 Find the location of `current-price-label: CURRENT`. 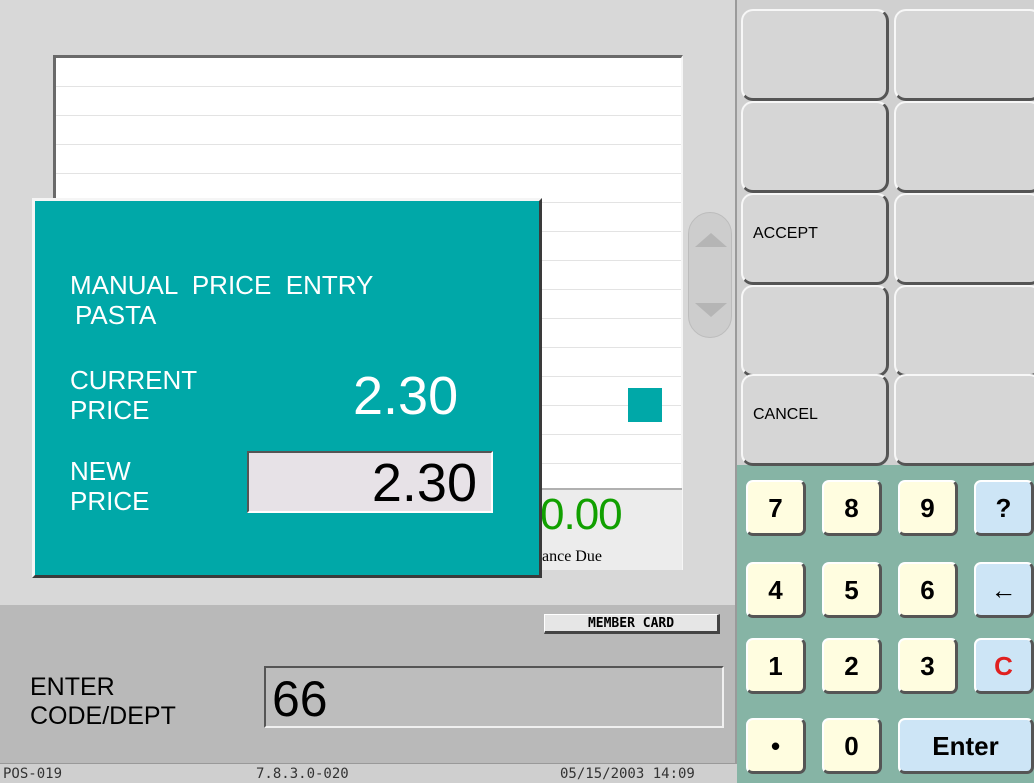

current-price-label: CURRENT is located at coordinates (134, 380).